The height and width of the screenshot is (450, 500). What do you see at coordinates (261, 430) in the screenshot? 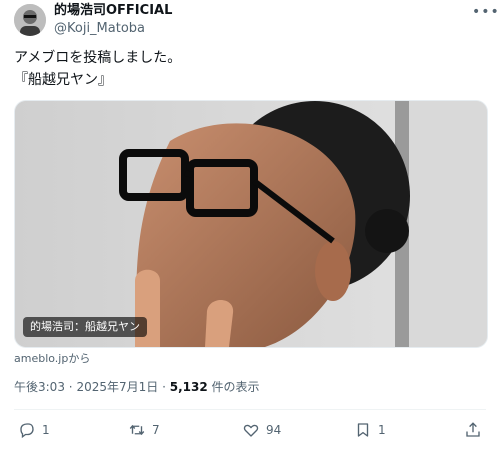
I see `like-button: 94` at bounding box center [261, 430].